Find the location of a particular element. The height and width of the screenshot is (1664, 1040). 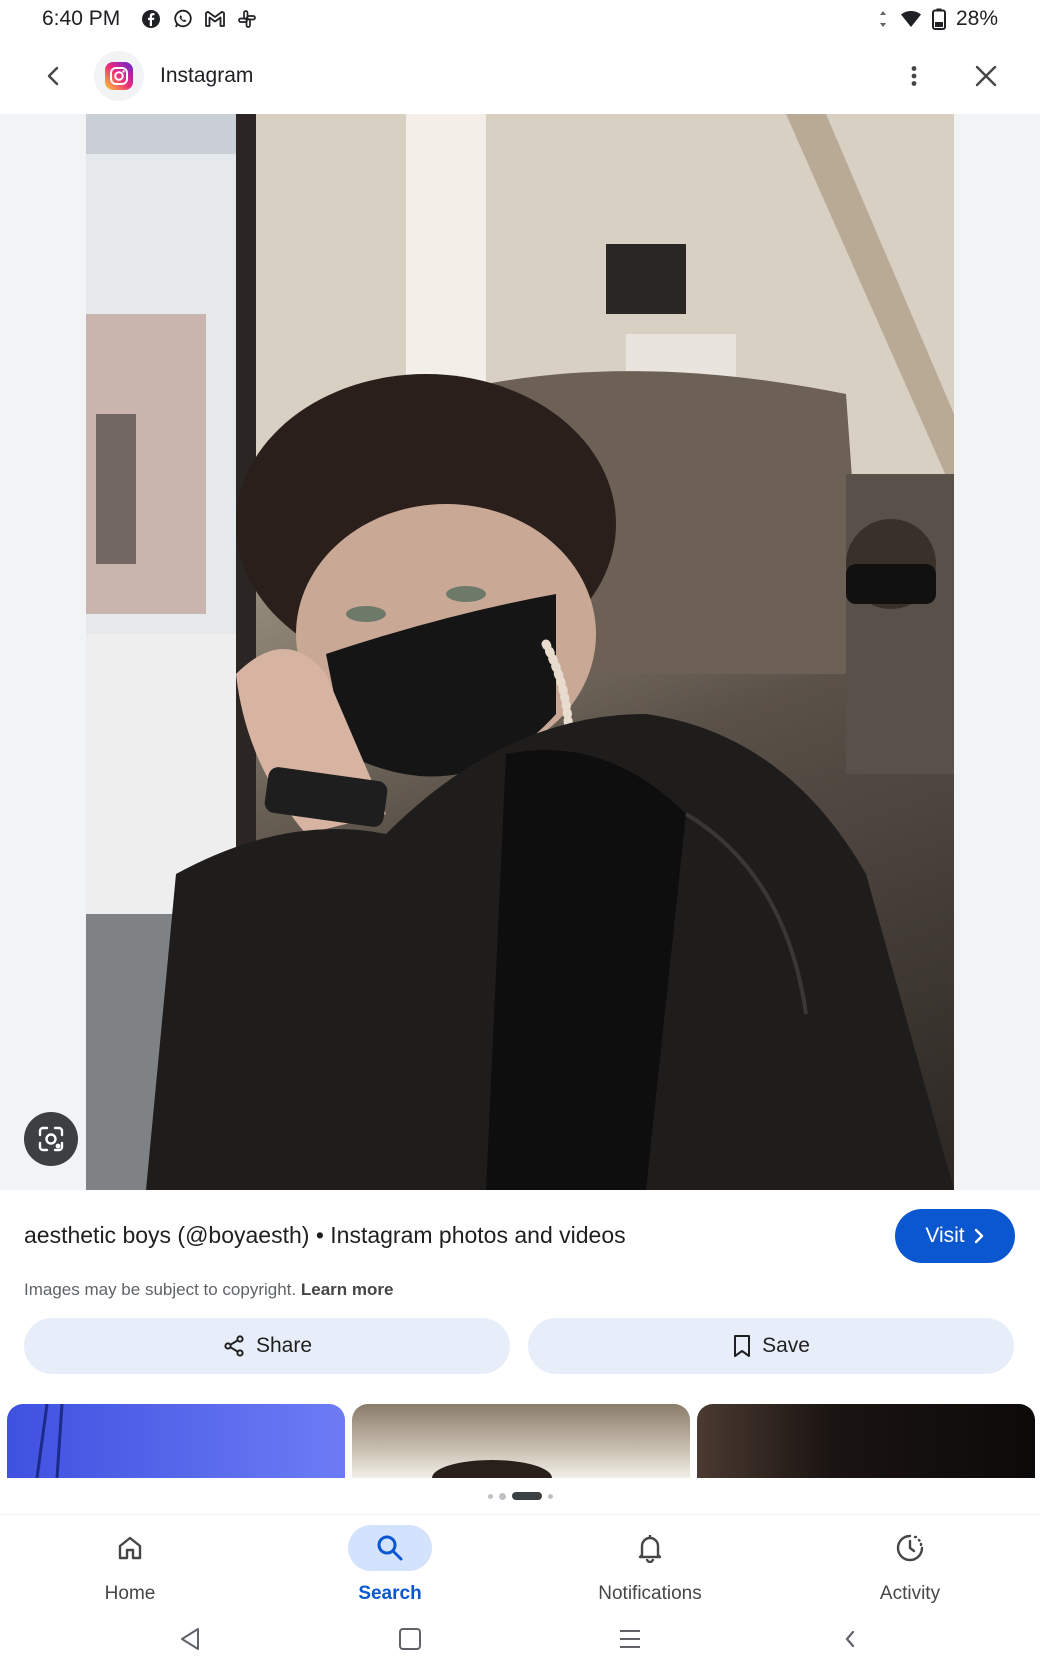

copyright-text: Images may be subject to copyright. is located at coordinates (160, 1289).